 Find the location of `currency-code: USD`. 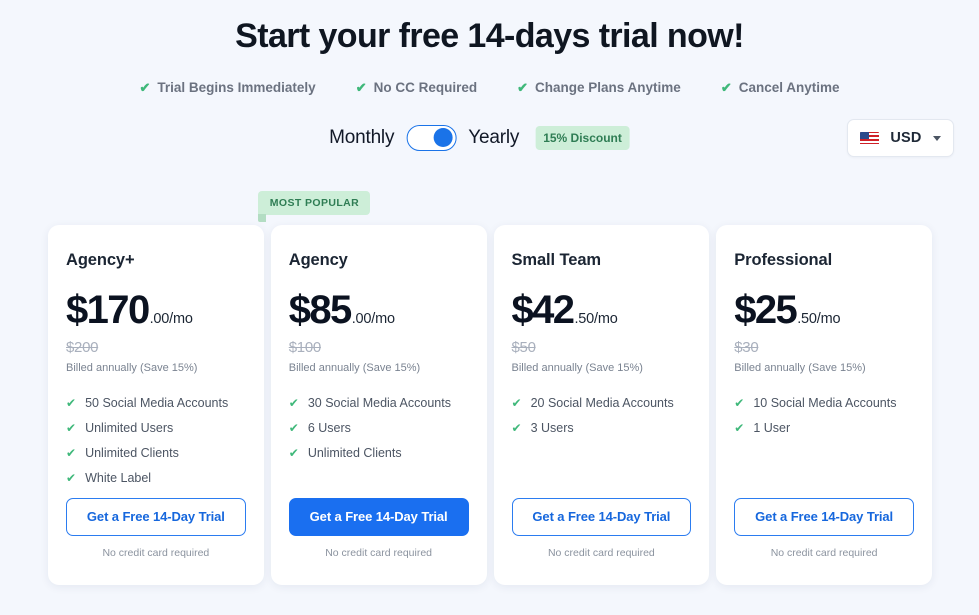

currency-code: USD is located at coordinates (906, 138).